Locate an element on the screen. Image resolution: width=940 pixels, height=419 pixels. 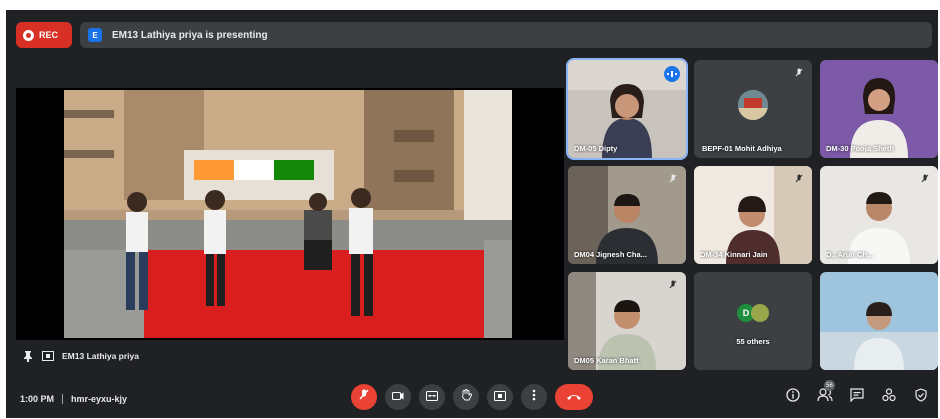
leave-call-button is located at coordinates (574, 397).